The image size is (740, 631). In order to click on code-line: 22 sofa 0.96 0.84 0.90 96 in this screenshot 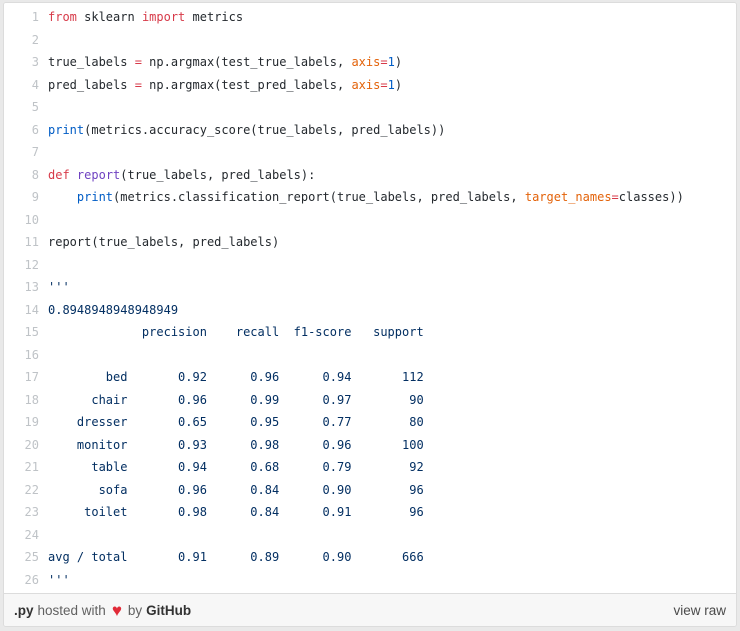, I will do `click(370, 490)`.